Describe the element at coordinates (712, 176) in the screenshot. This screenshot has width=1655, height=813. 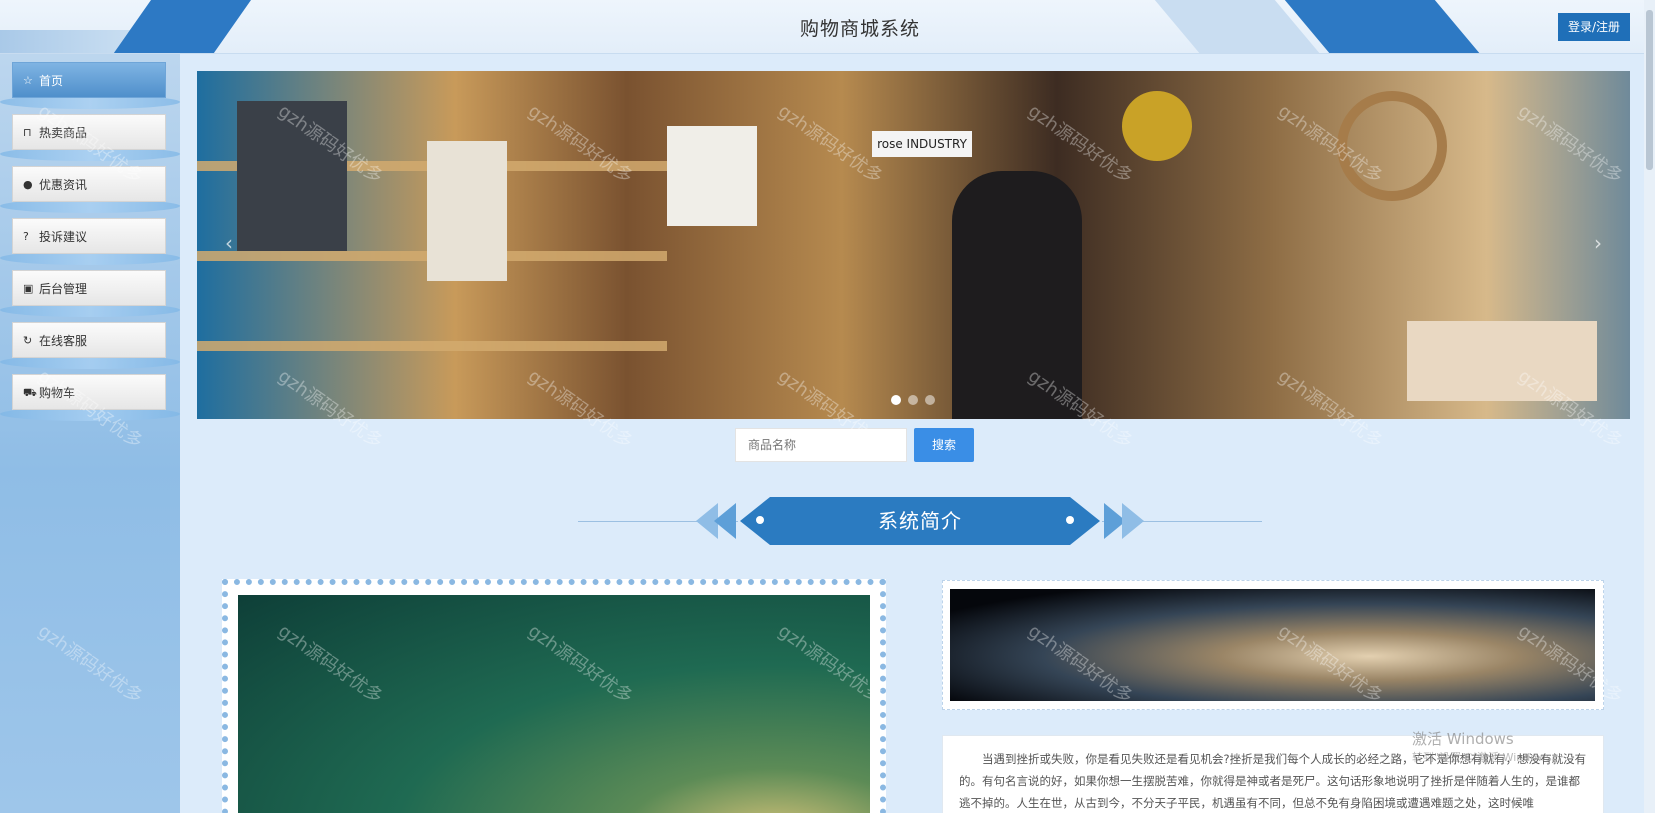
I see `products-display` at that location.